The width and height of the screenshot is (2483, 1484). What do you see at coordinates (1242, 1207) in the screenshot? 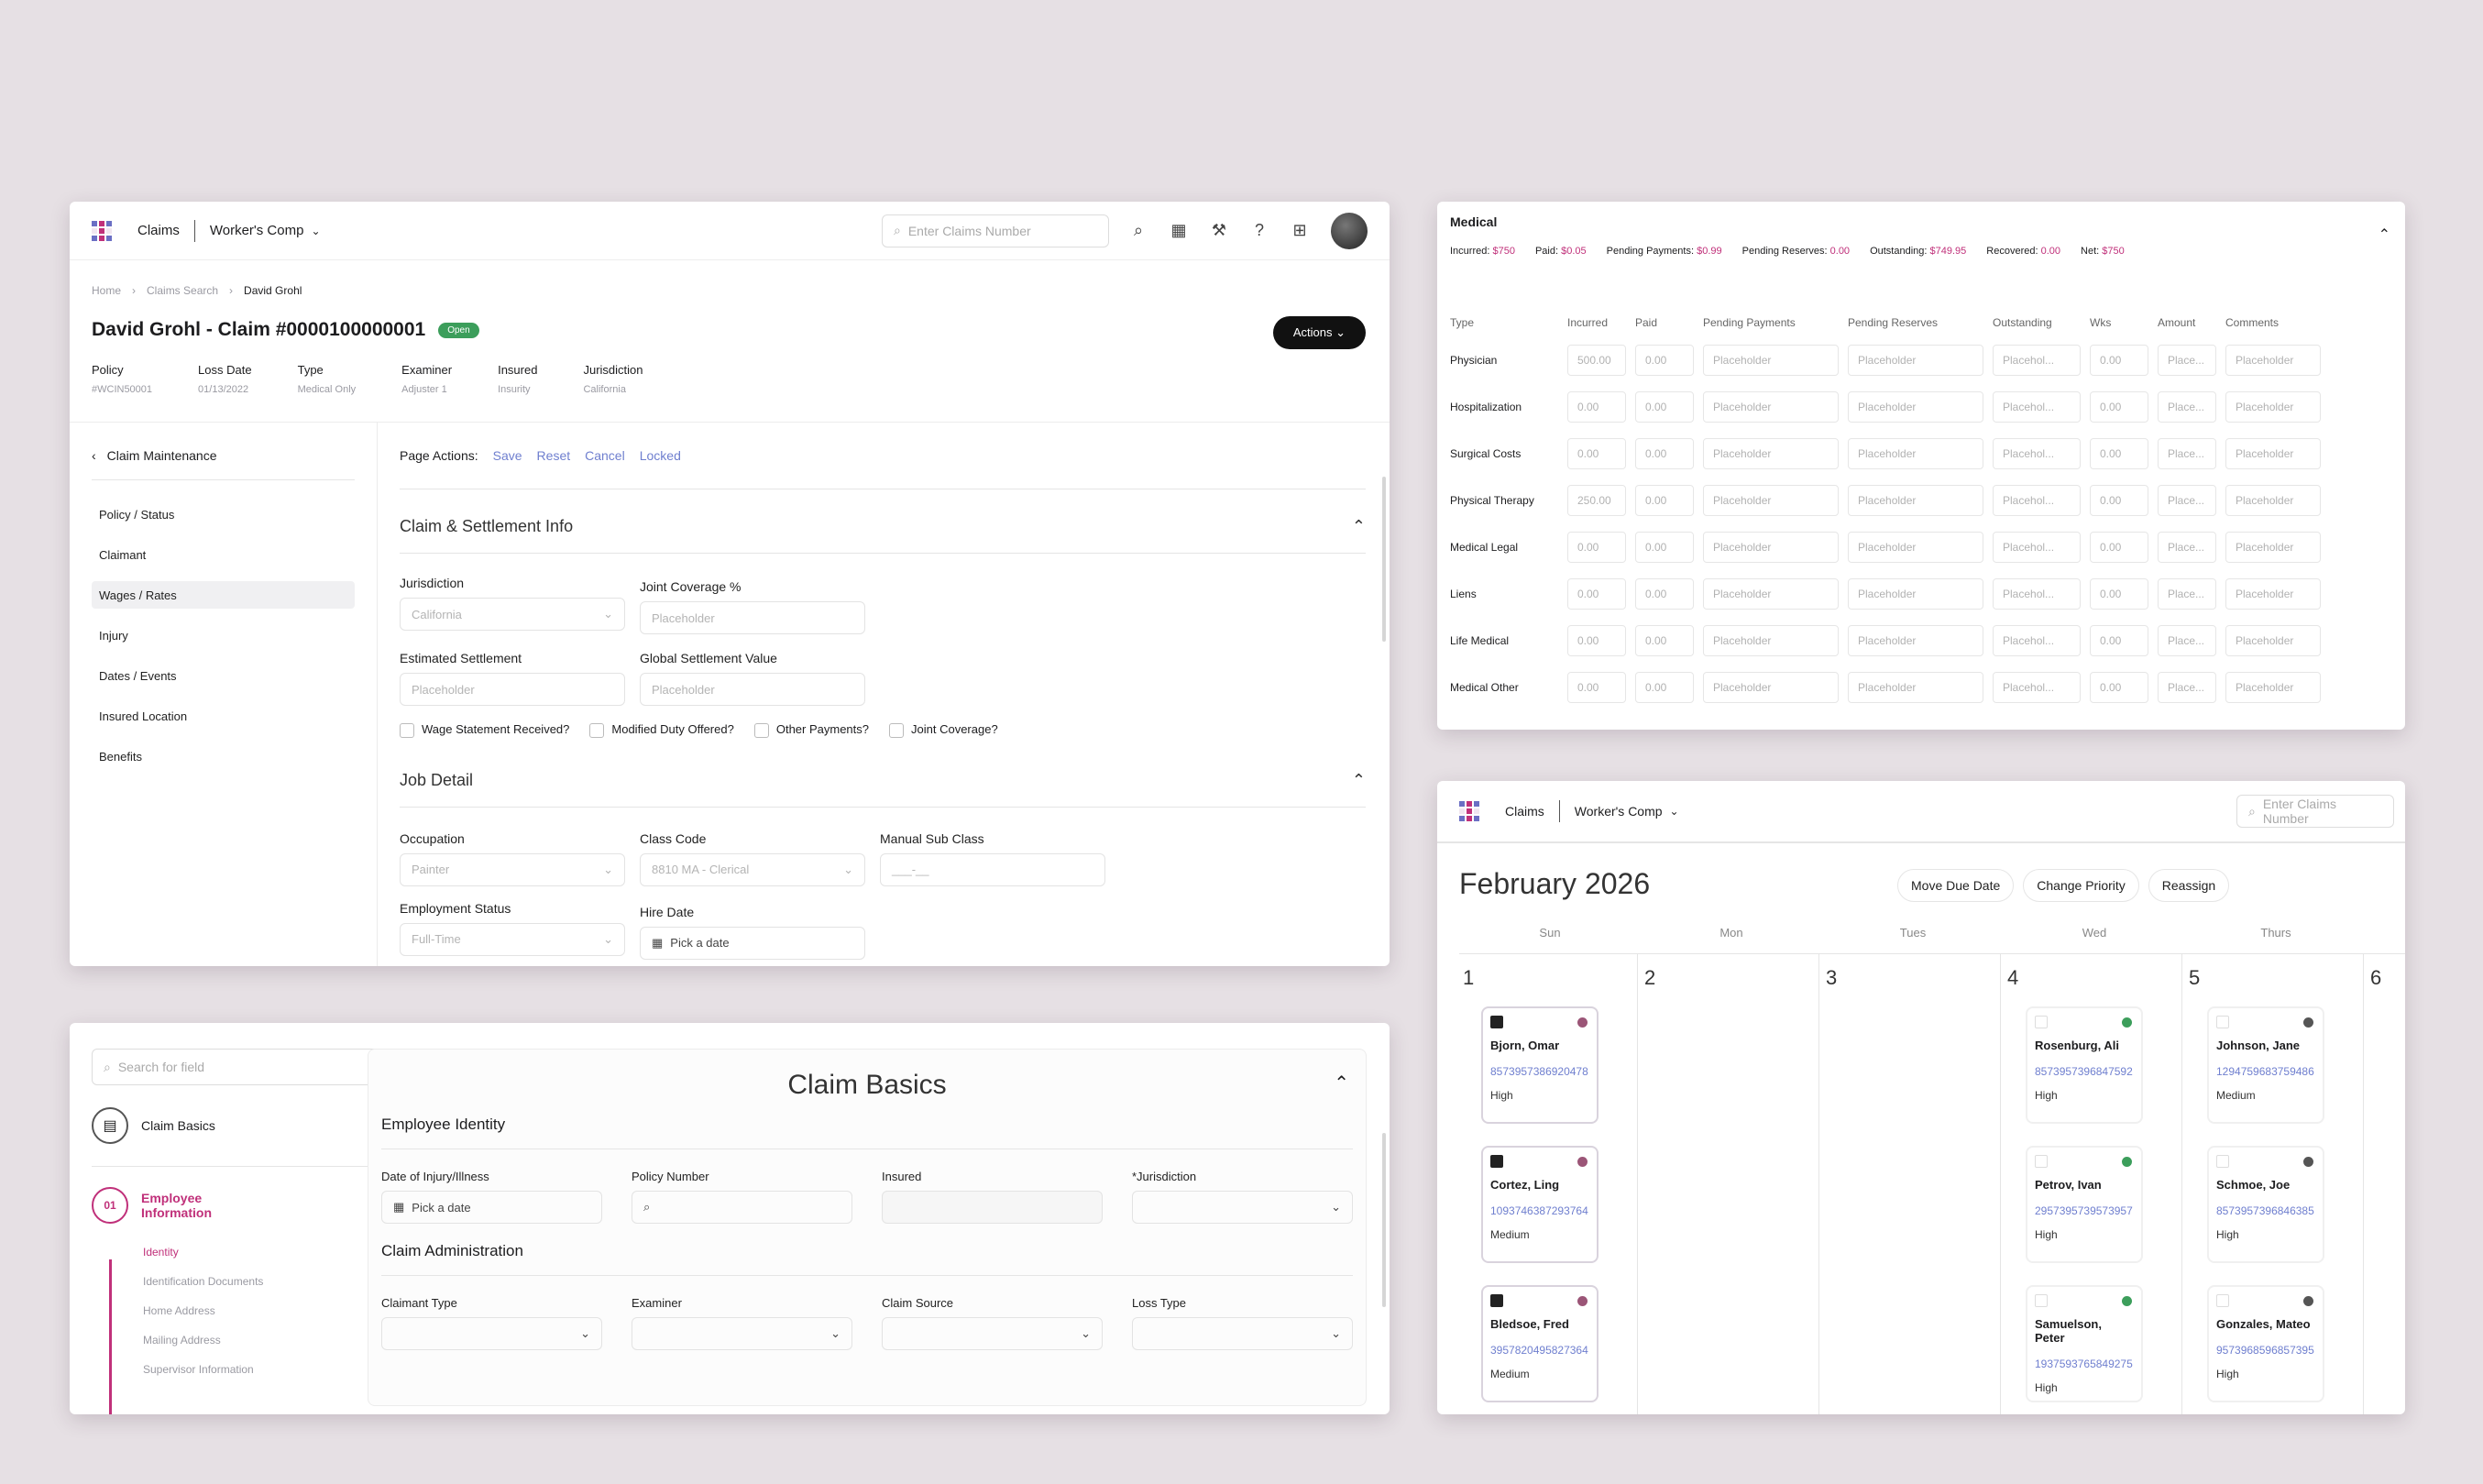
I see `jurisdiction-select: ⌄` at bounding box center [1242, 1207].